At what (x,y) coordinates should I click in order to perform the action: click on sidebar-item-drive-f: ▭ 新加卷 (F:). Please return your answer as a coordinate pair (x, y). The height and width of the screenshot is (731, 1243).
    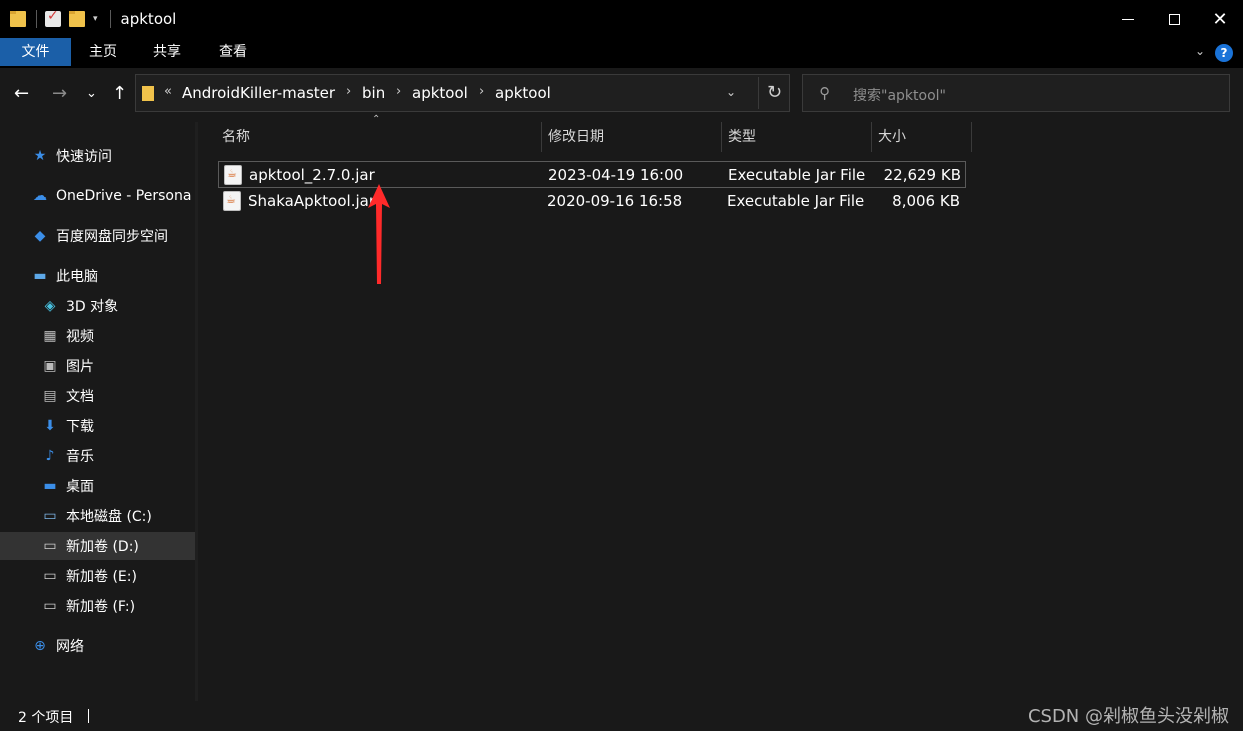
    Looking at the image, I should click on (97, 606).